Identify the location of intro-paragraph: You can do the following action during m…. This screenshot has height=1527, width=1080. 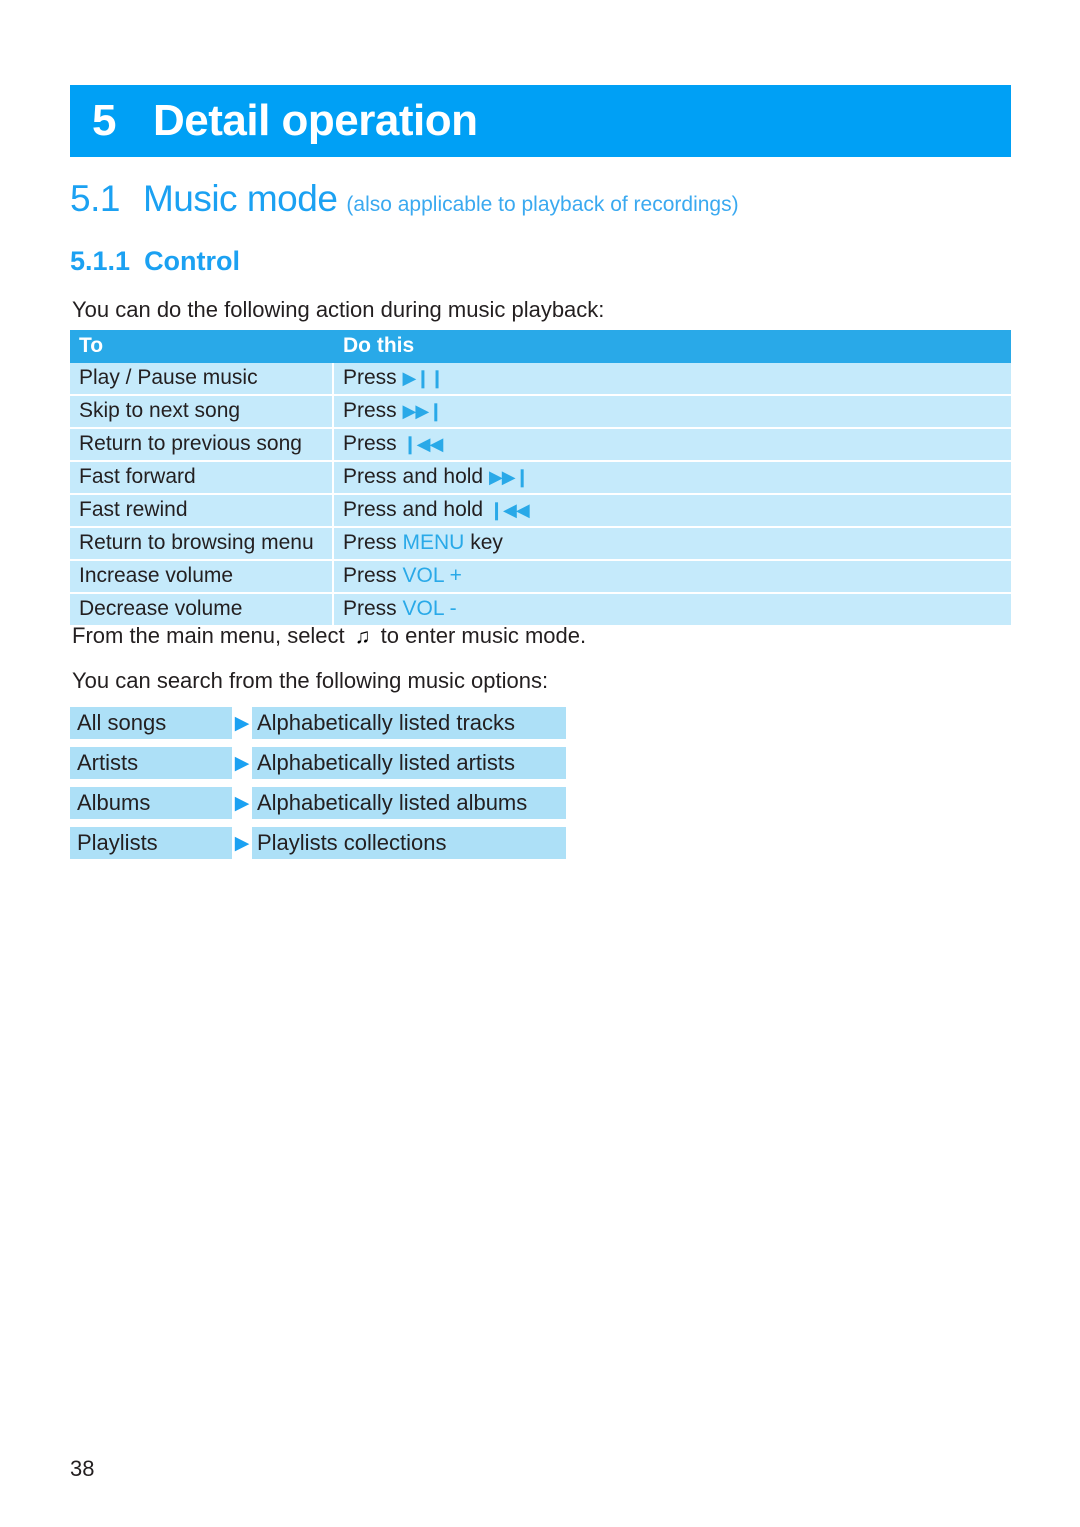
(338, 309).